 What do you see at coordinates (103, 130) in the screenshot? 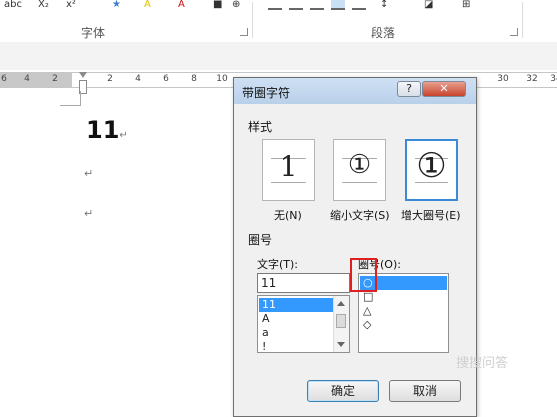
I see `document-text-value: 11` at bounding box center [103, 130].